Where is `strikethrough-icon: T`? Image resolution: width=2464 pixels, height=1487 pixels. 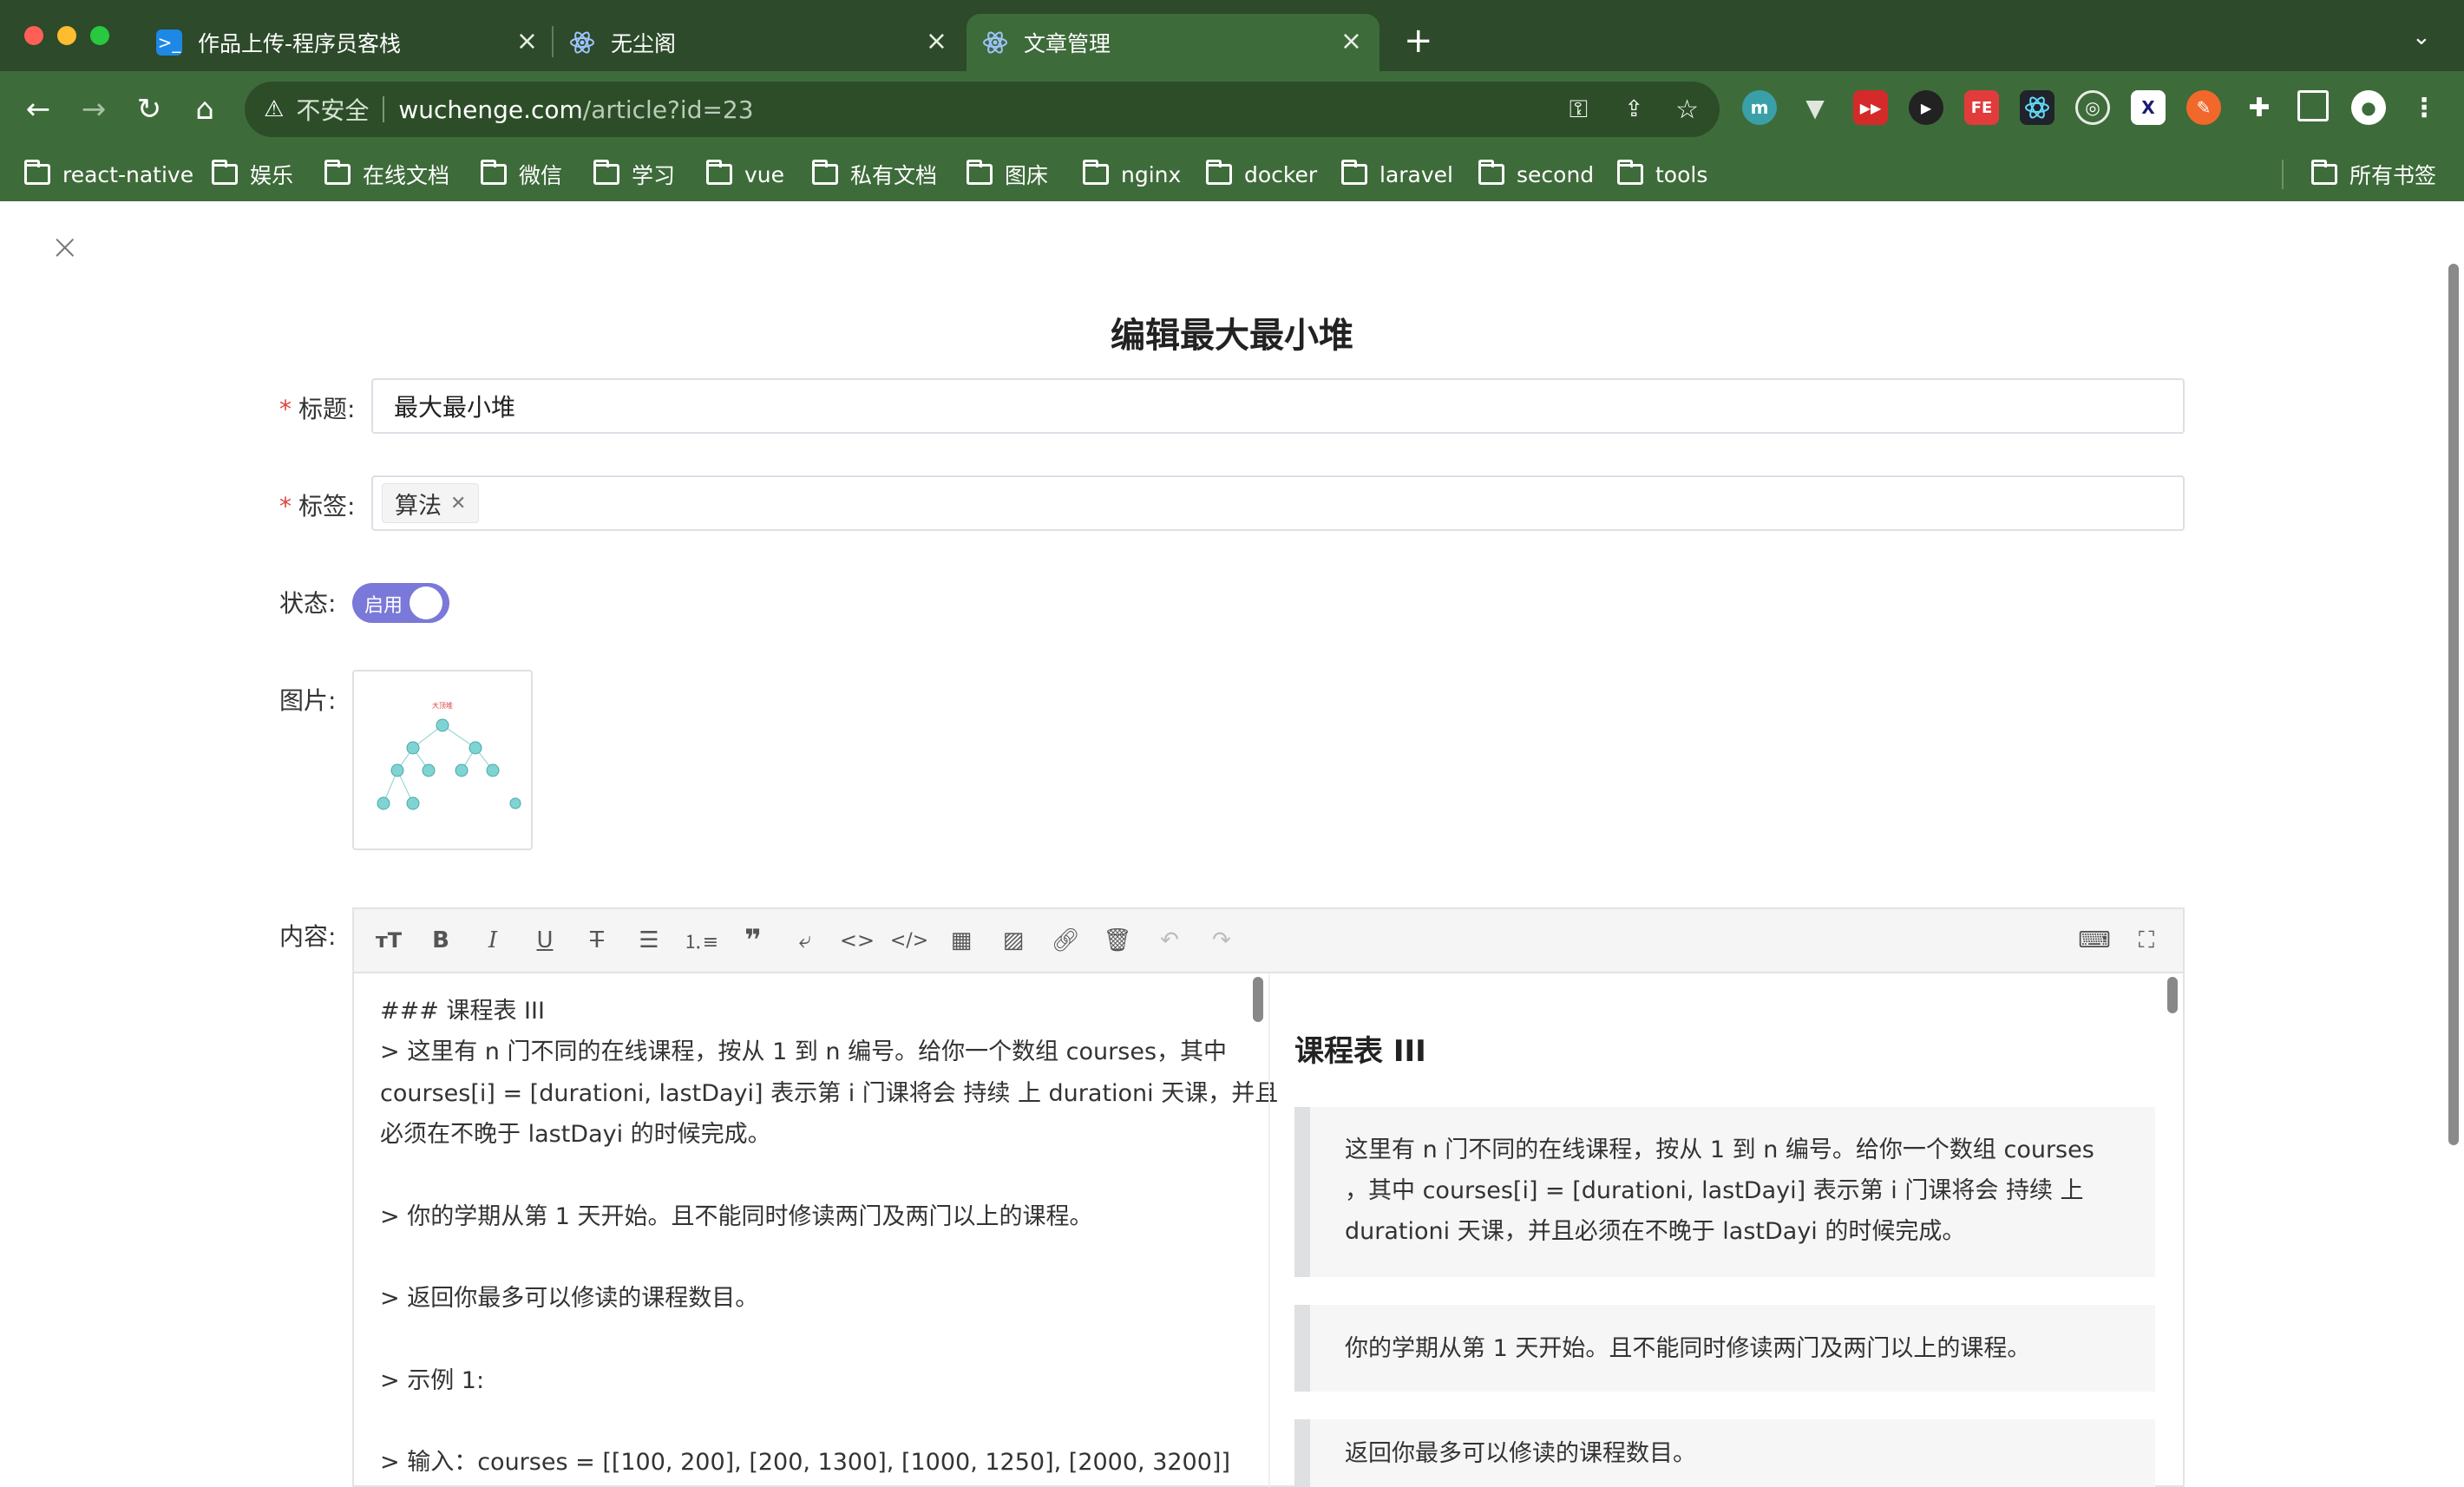
strikethrough-icon: T is located at coordinates (597, 940).